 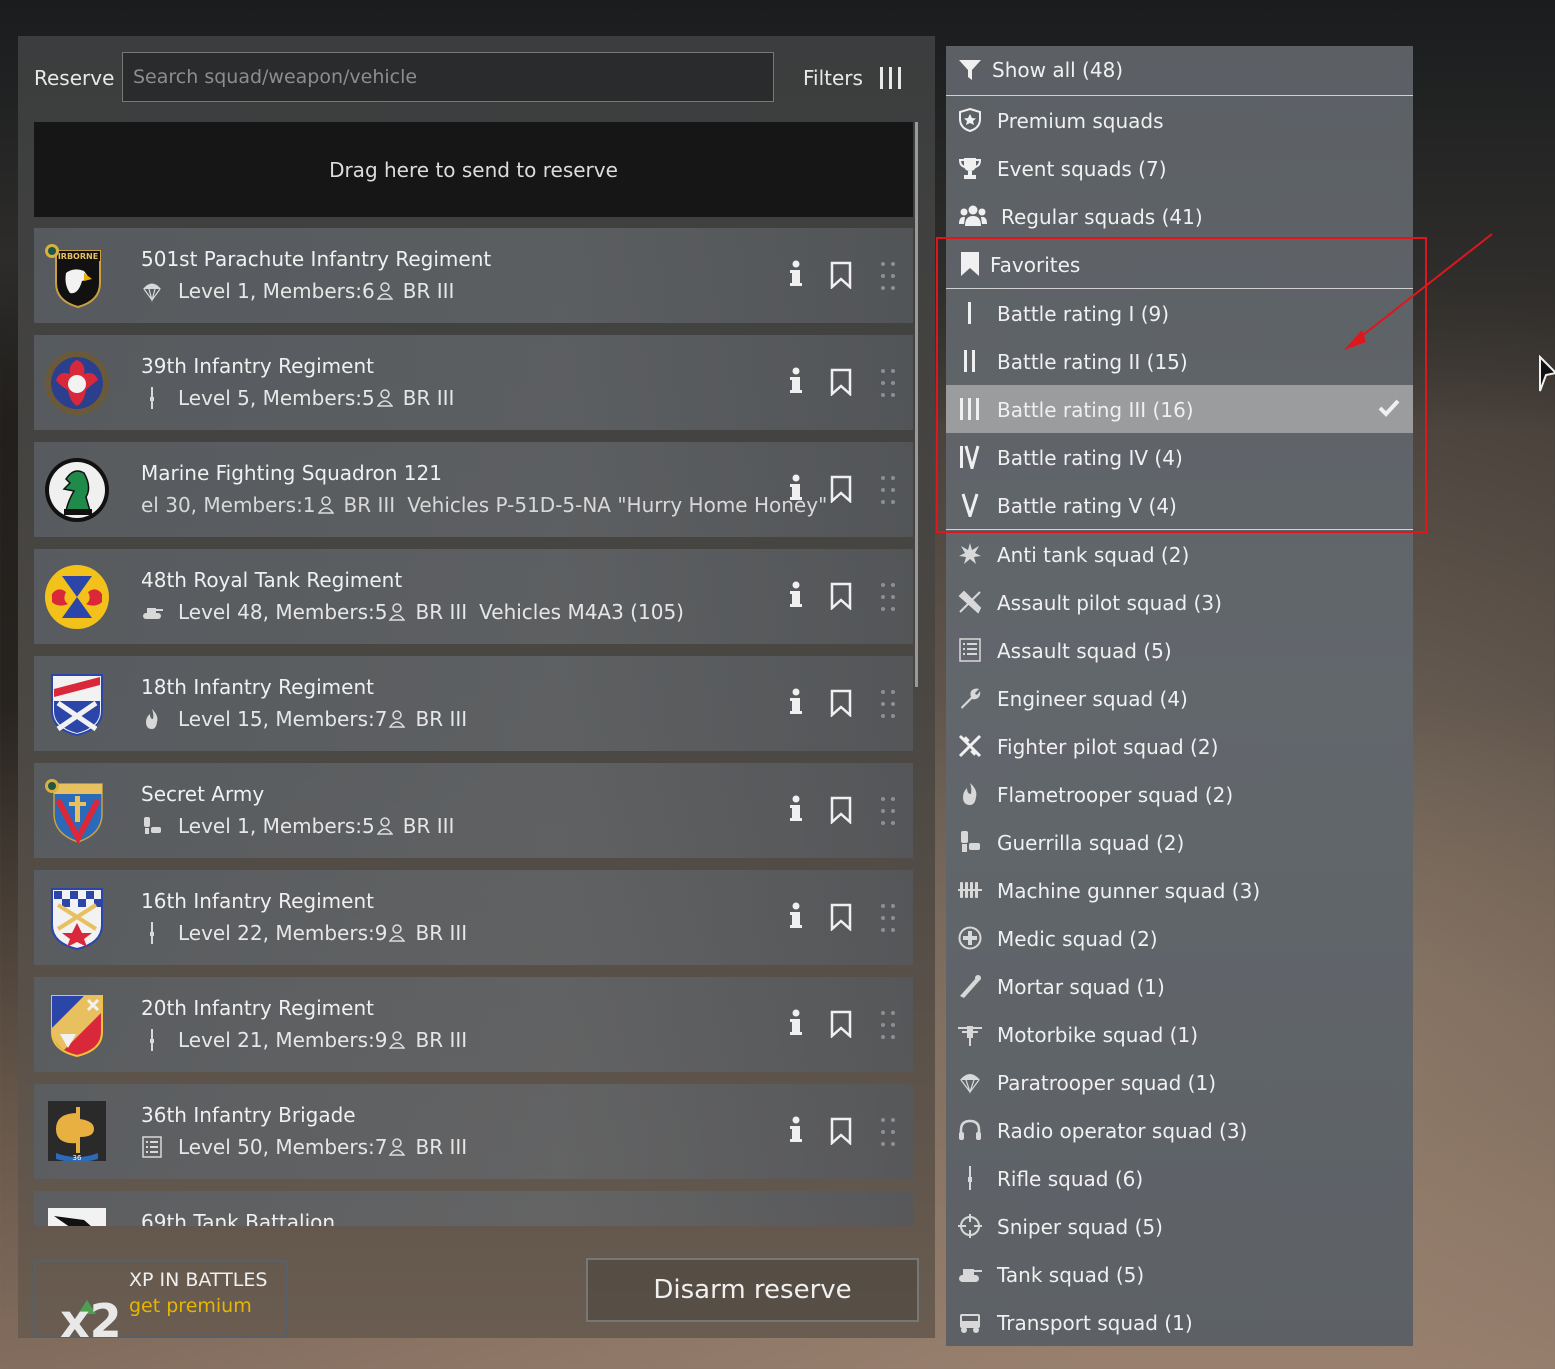 I want to click on squad-title: 18th Infantry Regiment, so click(x=257, y=687).